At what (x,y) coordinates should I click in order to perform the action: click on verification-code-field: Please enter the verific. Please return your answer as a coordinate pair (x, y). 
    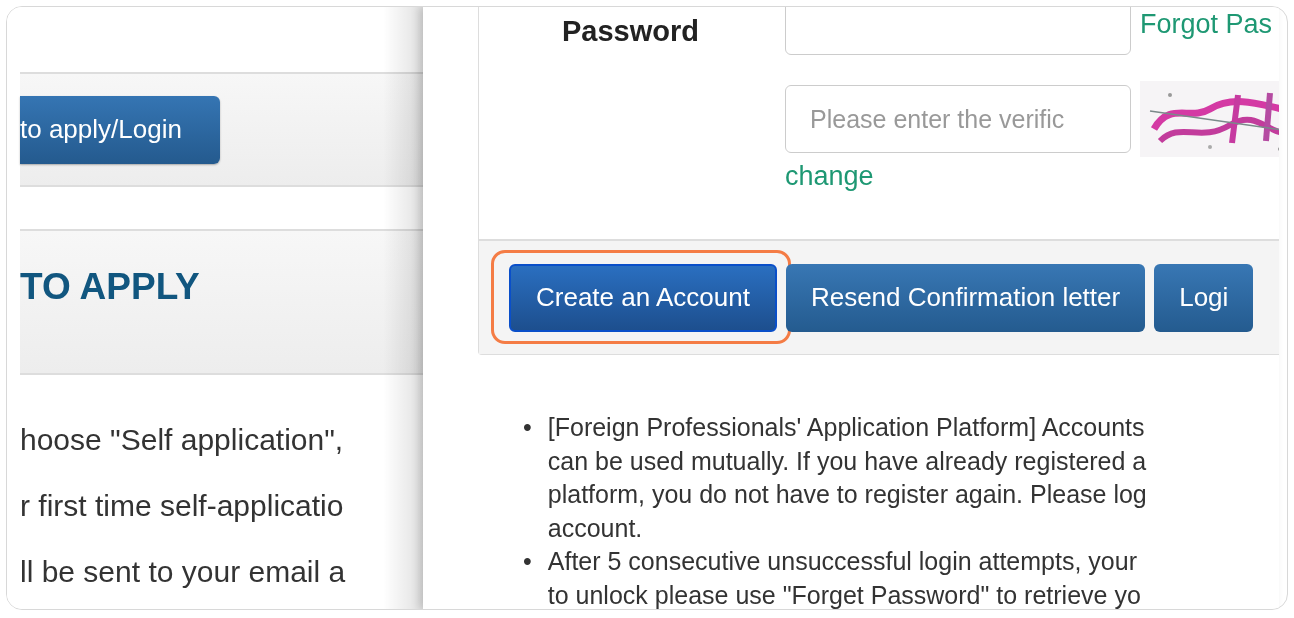
    Looking at the image, I should click on (958, 119).